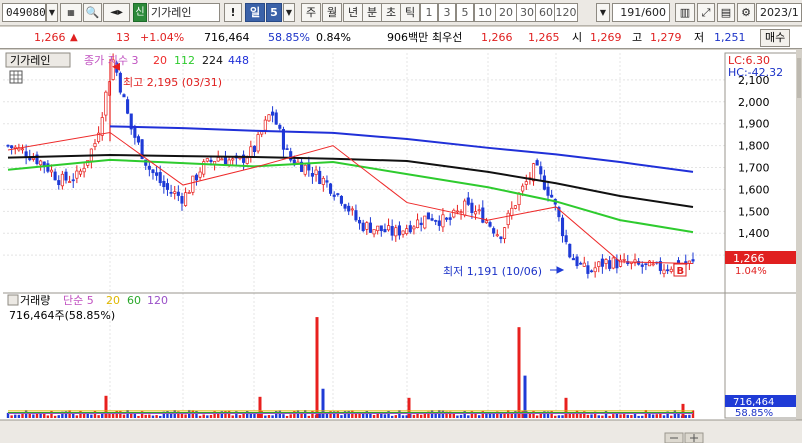 This screenshot has width=802, height=443. I want to click on interval-20-button: 20, so click(506, 12).